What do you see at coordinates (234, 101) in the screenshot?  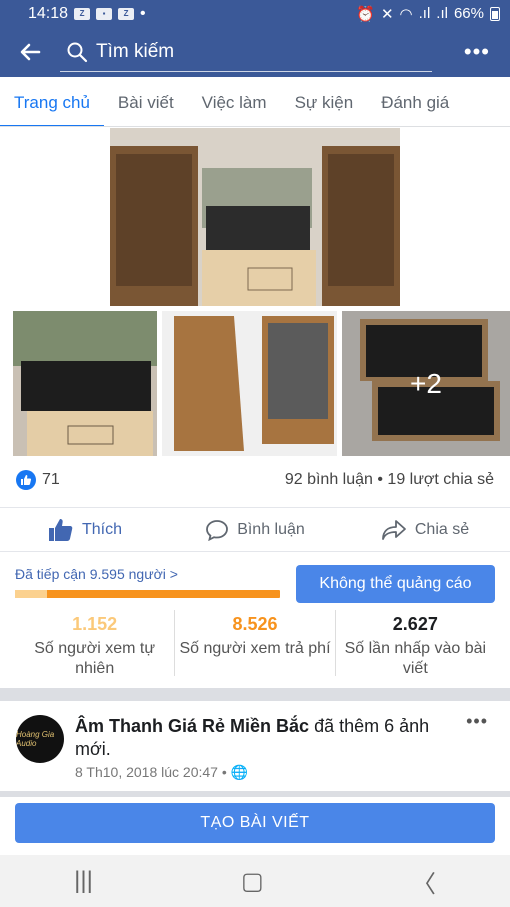 I see `tab-jobs: Việc làm` at bounding box center [234, 101].